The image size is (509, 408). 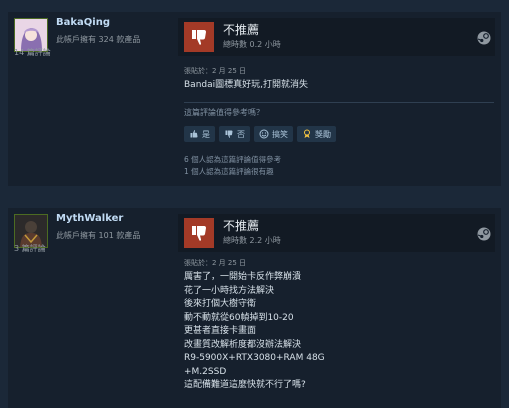 I want to click on review-text: Bandai圖標真好玩,打開就消失, so click(x=246, y=85).